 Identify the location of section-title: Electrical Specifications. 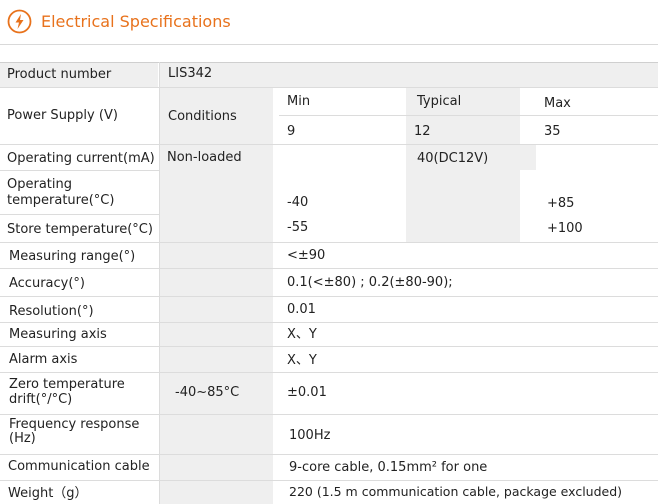
(136, 21).